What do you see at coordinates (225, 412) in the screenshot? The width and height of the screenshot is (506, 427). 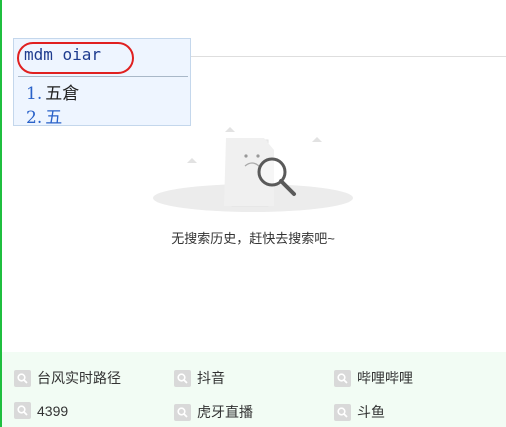 I see `hot-search-label: 虎牙直播` at bounding box center [225, 412].